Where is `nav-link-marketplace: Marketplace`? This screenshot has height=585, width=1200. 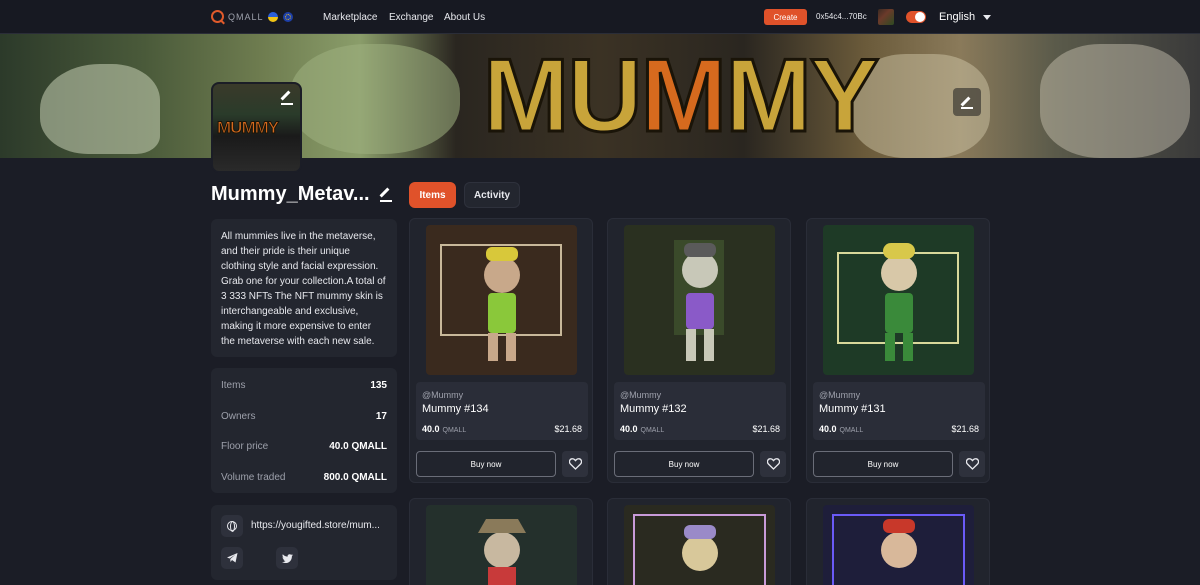
nav-link-marketplace: Marketplace is located at coordinates (350, 17).